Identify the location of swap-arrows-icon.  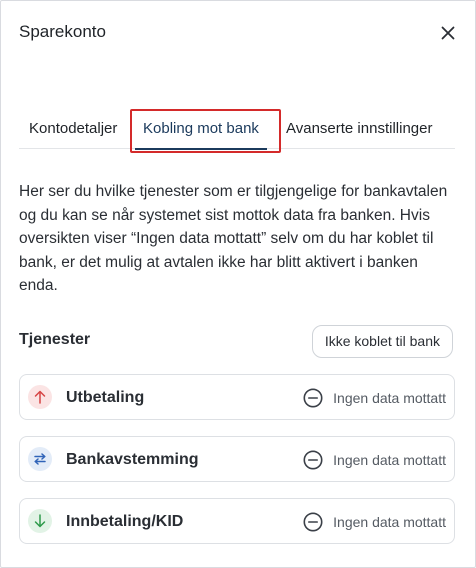
(40, 459).